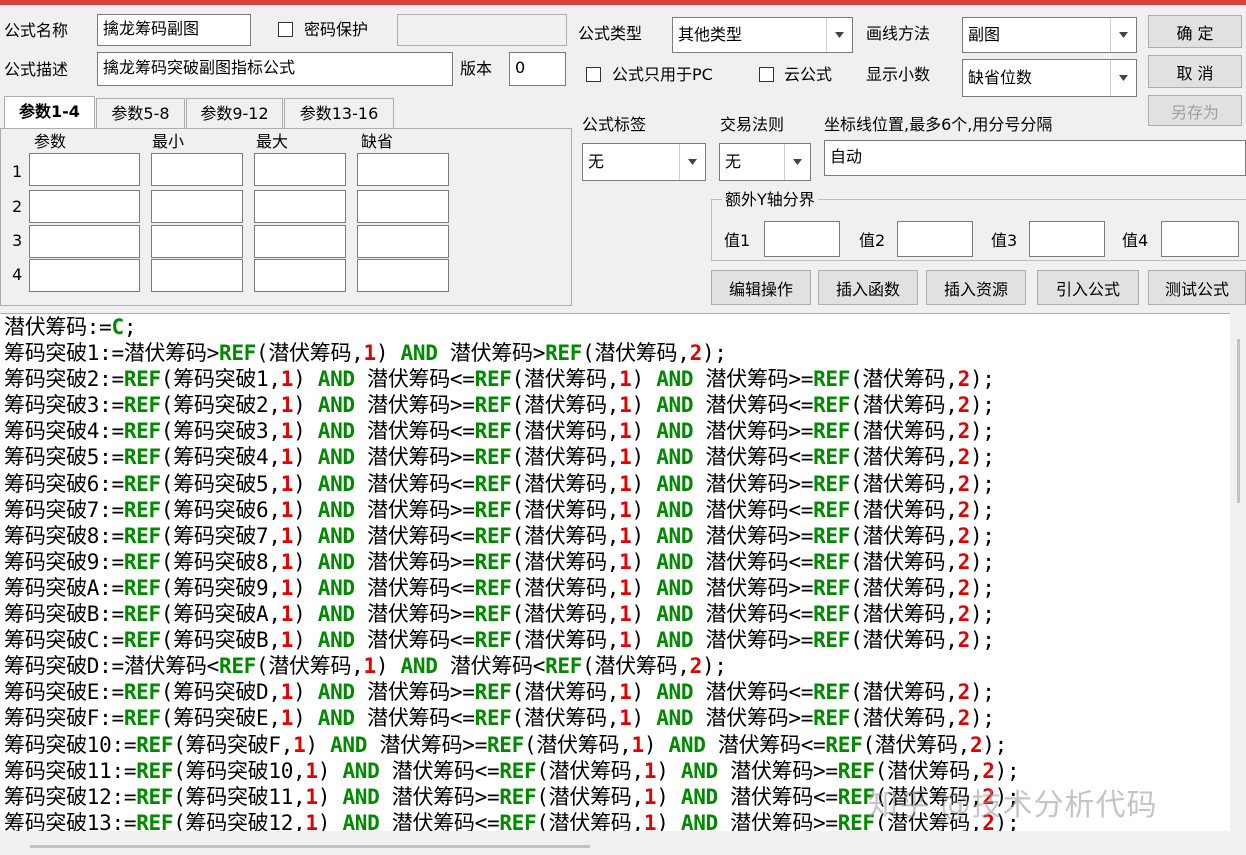 This screenshot has width=1246, height=855. I want to click on insert-function-button: 插入函数, so click(868, 287).